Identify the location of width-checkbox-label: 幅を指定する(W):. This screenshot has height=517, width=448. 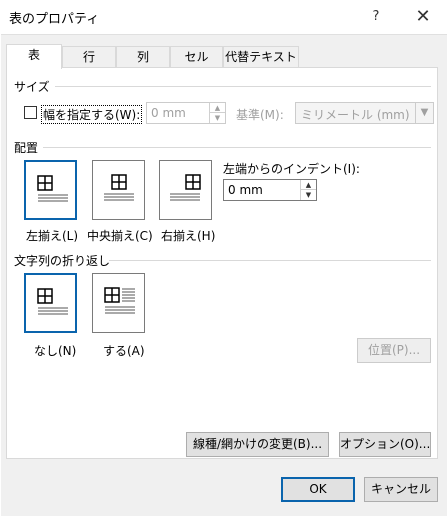
(92, 114).